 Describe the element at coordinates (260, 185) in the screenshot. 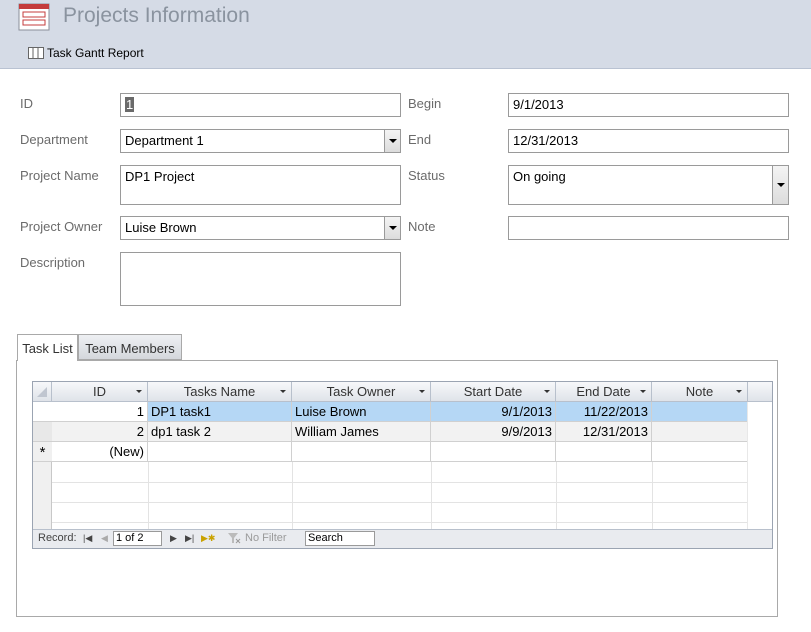

I see `project-name-field: DP1 Project` at that location.